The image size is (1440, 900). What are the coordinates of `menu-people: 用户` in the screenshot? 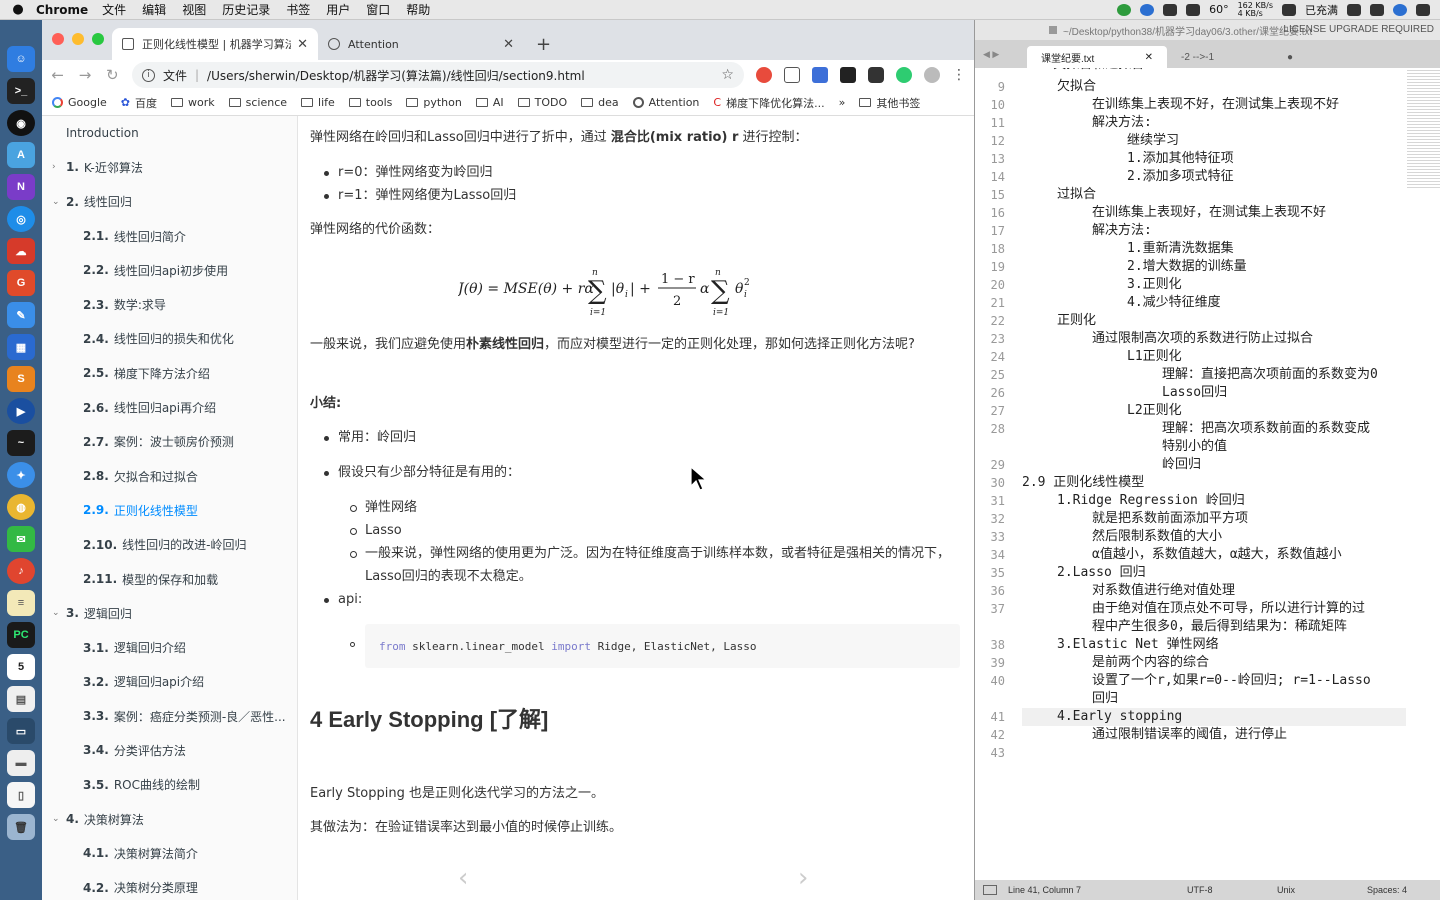 It's located at (338, 9).